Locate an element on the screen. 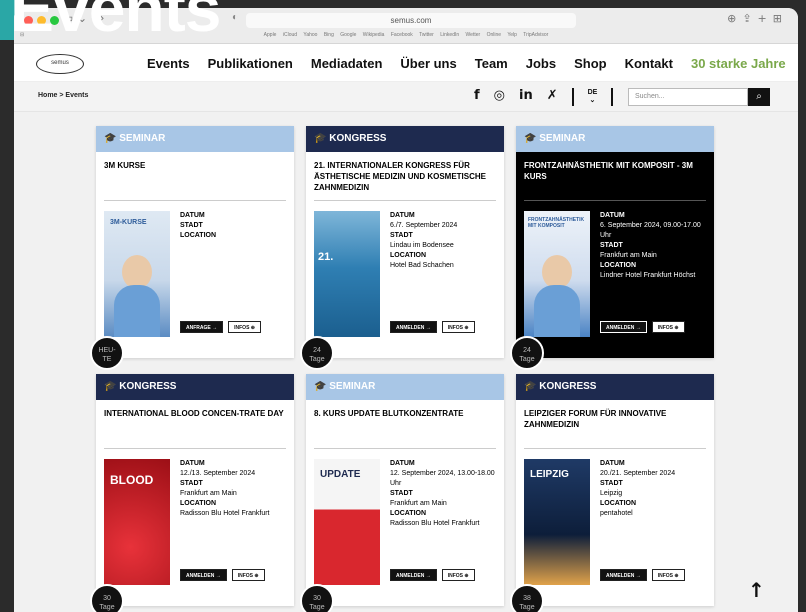 This screenshot has height=612, width=806. arrow-up-icon: ↑ is located at coordinates (756, 590).